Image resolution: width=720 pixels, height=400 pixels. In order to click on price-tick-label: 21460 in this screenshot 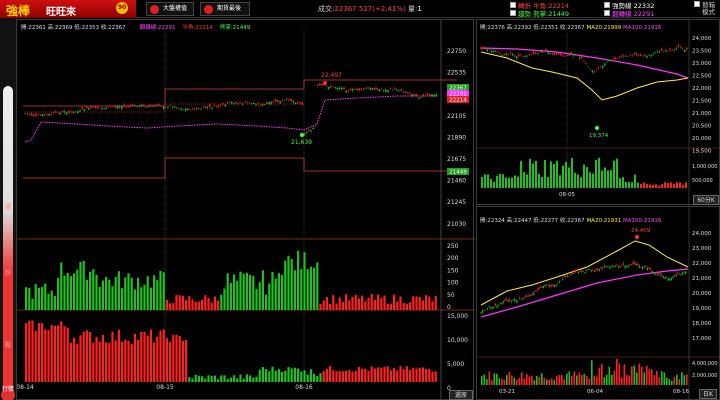, I will do `click(456, 181)`.